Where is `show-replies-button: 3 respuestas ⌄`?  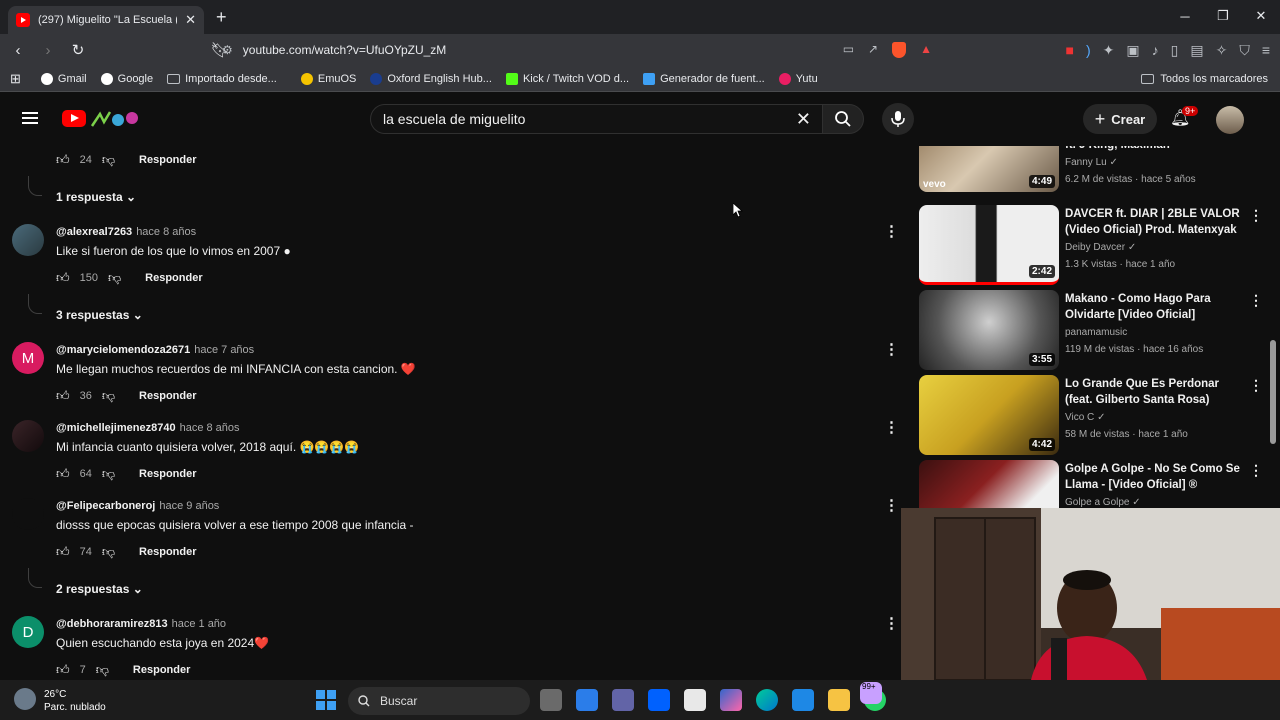
show-replies-button: 3 respuestas ⌄ is located at coordinates (99, 315).